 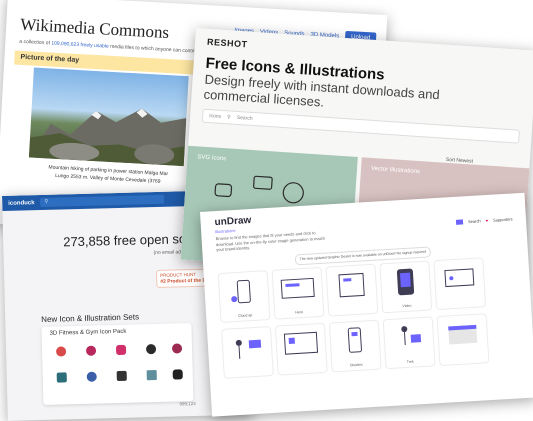 What do you see at coordinates (463, 334) in the screenshot?
I see `window-illustration` at bounding box center [463, 334].